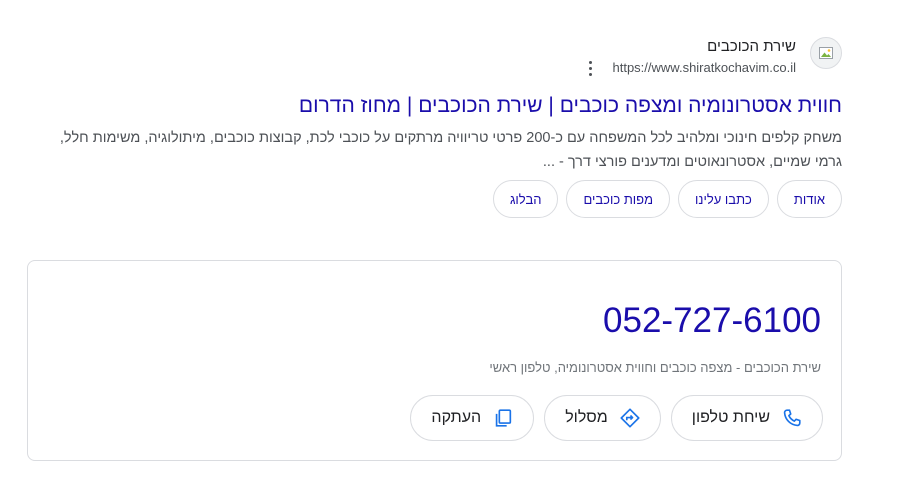 The width and height of the screenshot is (917, 498). Describe the element at coordinates (586, 417) in the screenshot. I see `directions-button-label: מסלול` at that location.